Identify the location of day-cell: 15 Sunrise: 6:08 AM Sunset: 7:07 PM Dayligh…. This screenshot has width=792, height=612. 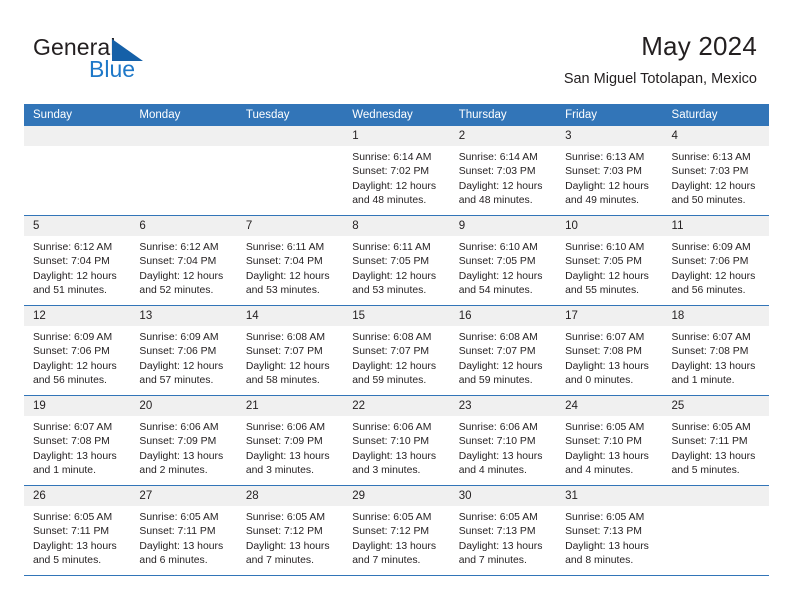
(396, 350).